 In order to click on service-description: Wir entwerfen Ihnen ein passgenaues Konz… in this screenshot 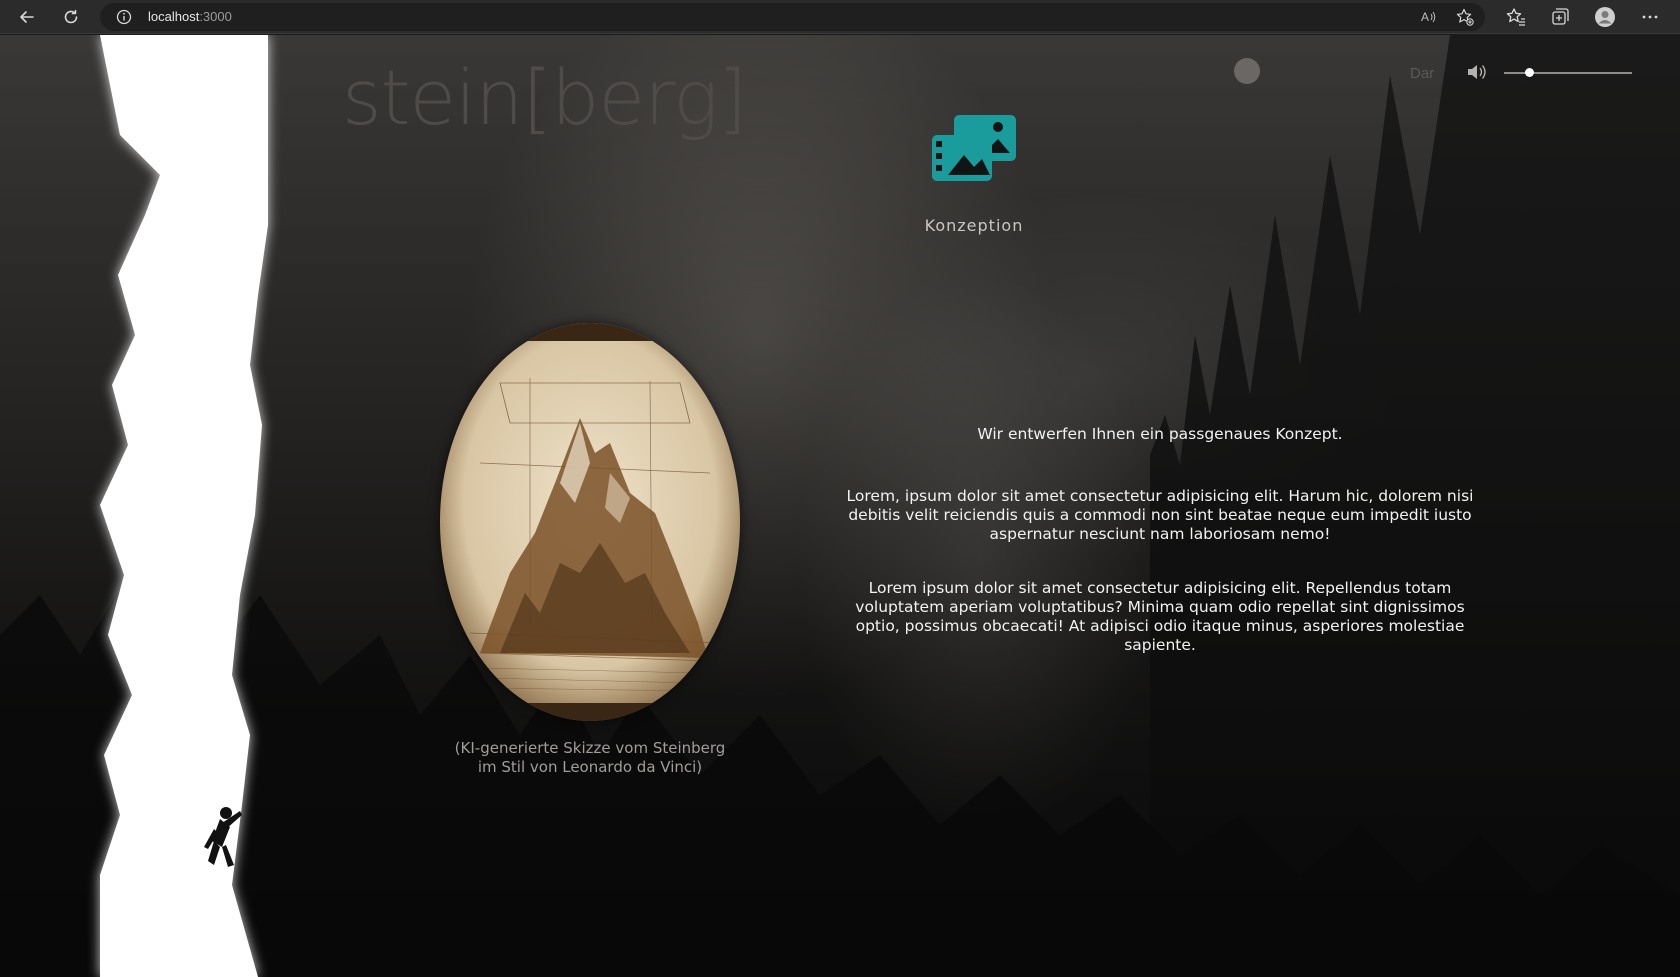, I will do `click(1160, 557)`.